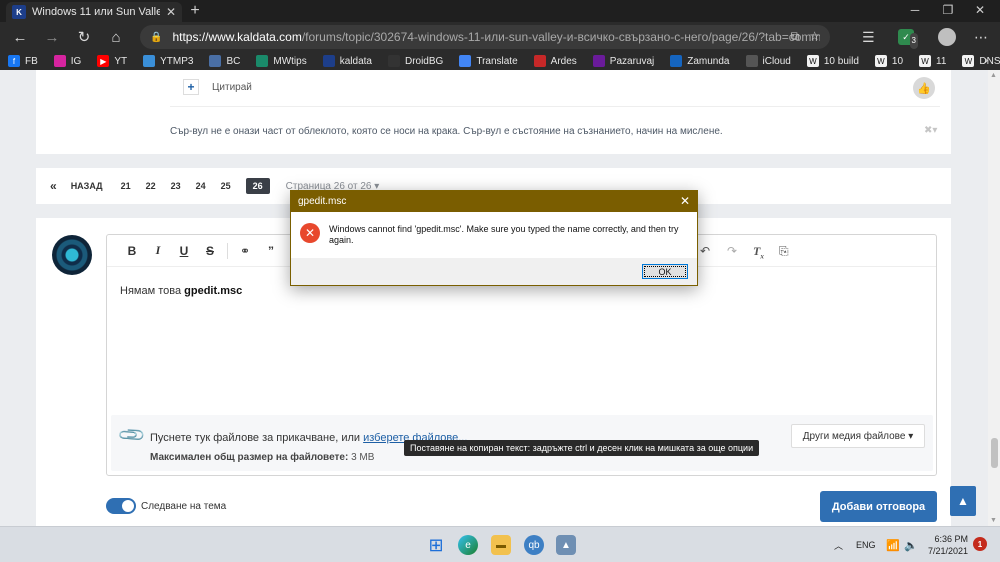 The height and width of the screenshot is (562, 1000). What do you see at coordinates (233, 61) in the screenshot?
I see `bookmark-label: BC` at bounding box center [233, 61].